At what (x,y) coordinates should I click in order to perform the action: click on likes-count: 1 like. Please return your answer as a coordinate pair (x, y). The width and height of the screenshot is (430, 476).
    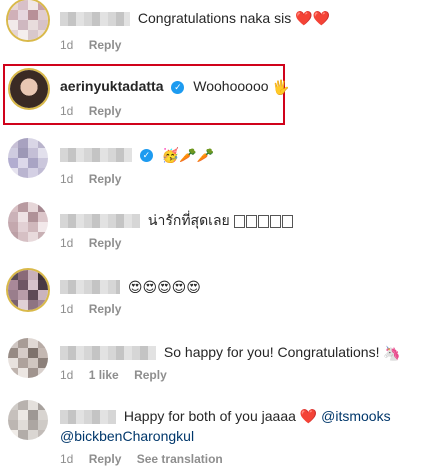
    Looking at the image, I should click on (104, 375).